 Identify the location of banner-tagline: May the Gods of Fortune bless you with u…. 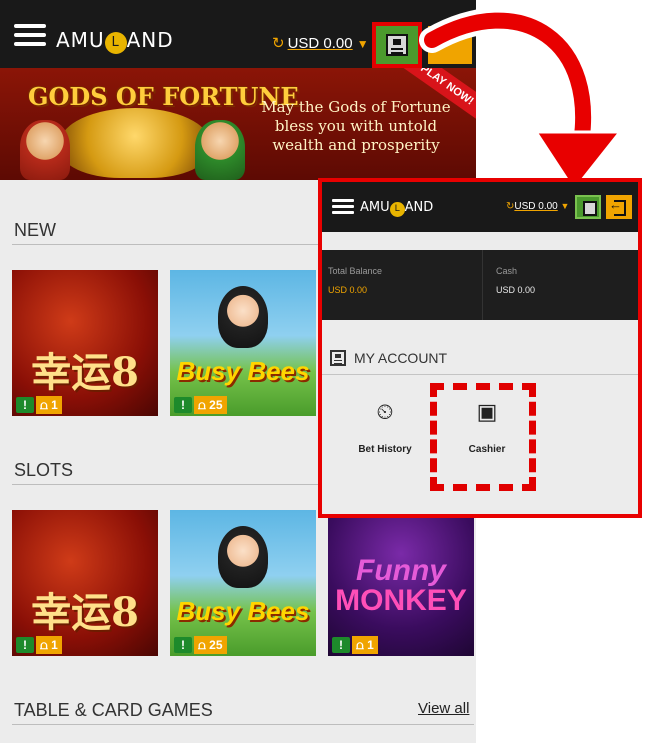
(356, 126).